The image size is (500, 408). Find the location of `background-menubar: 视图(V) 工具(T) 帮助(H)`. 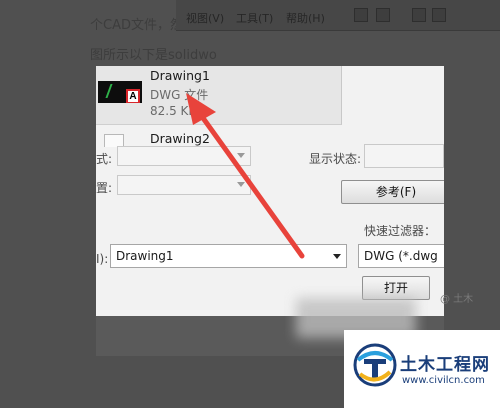

background-menubar: 视图(V) 工具(T) 帮助(H) is located at coordinates (338, 15).